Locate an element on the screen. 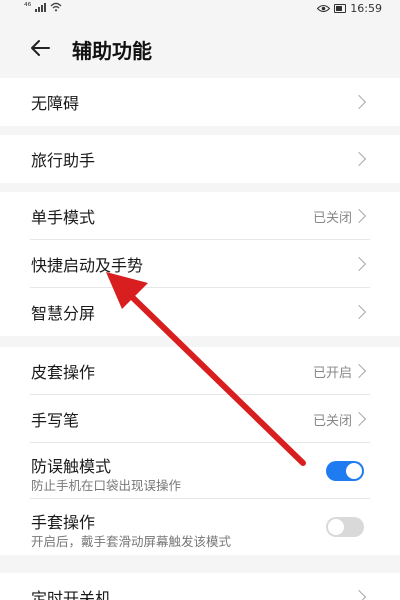  eye-icon is located at coordinates (324, 8).